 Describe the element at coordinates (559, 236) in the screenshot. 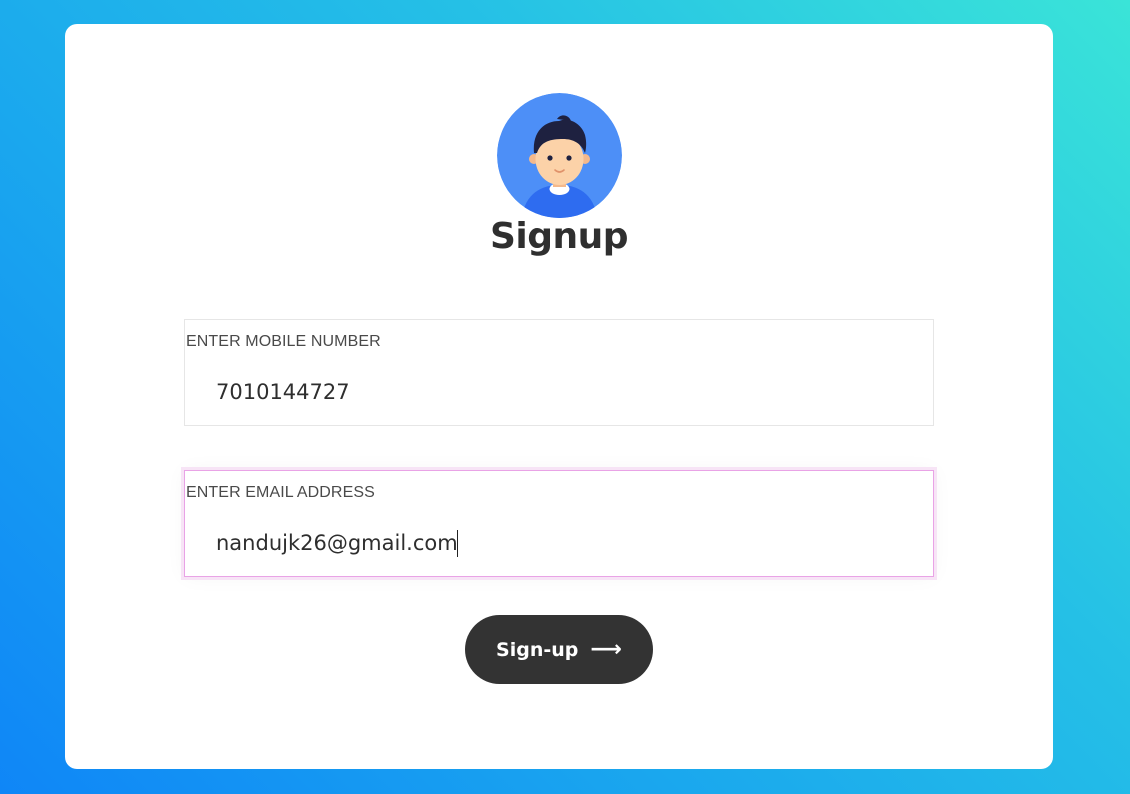

I see `page-title: Signup` at that location.